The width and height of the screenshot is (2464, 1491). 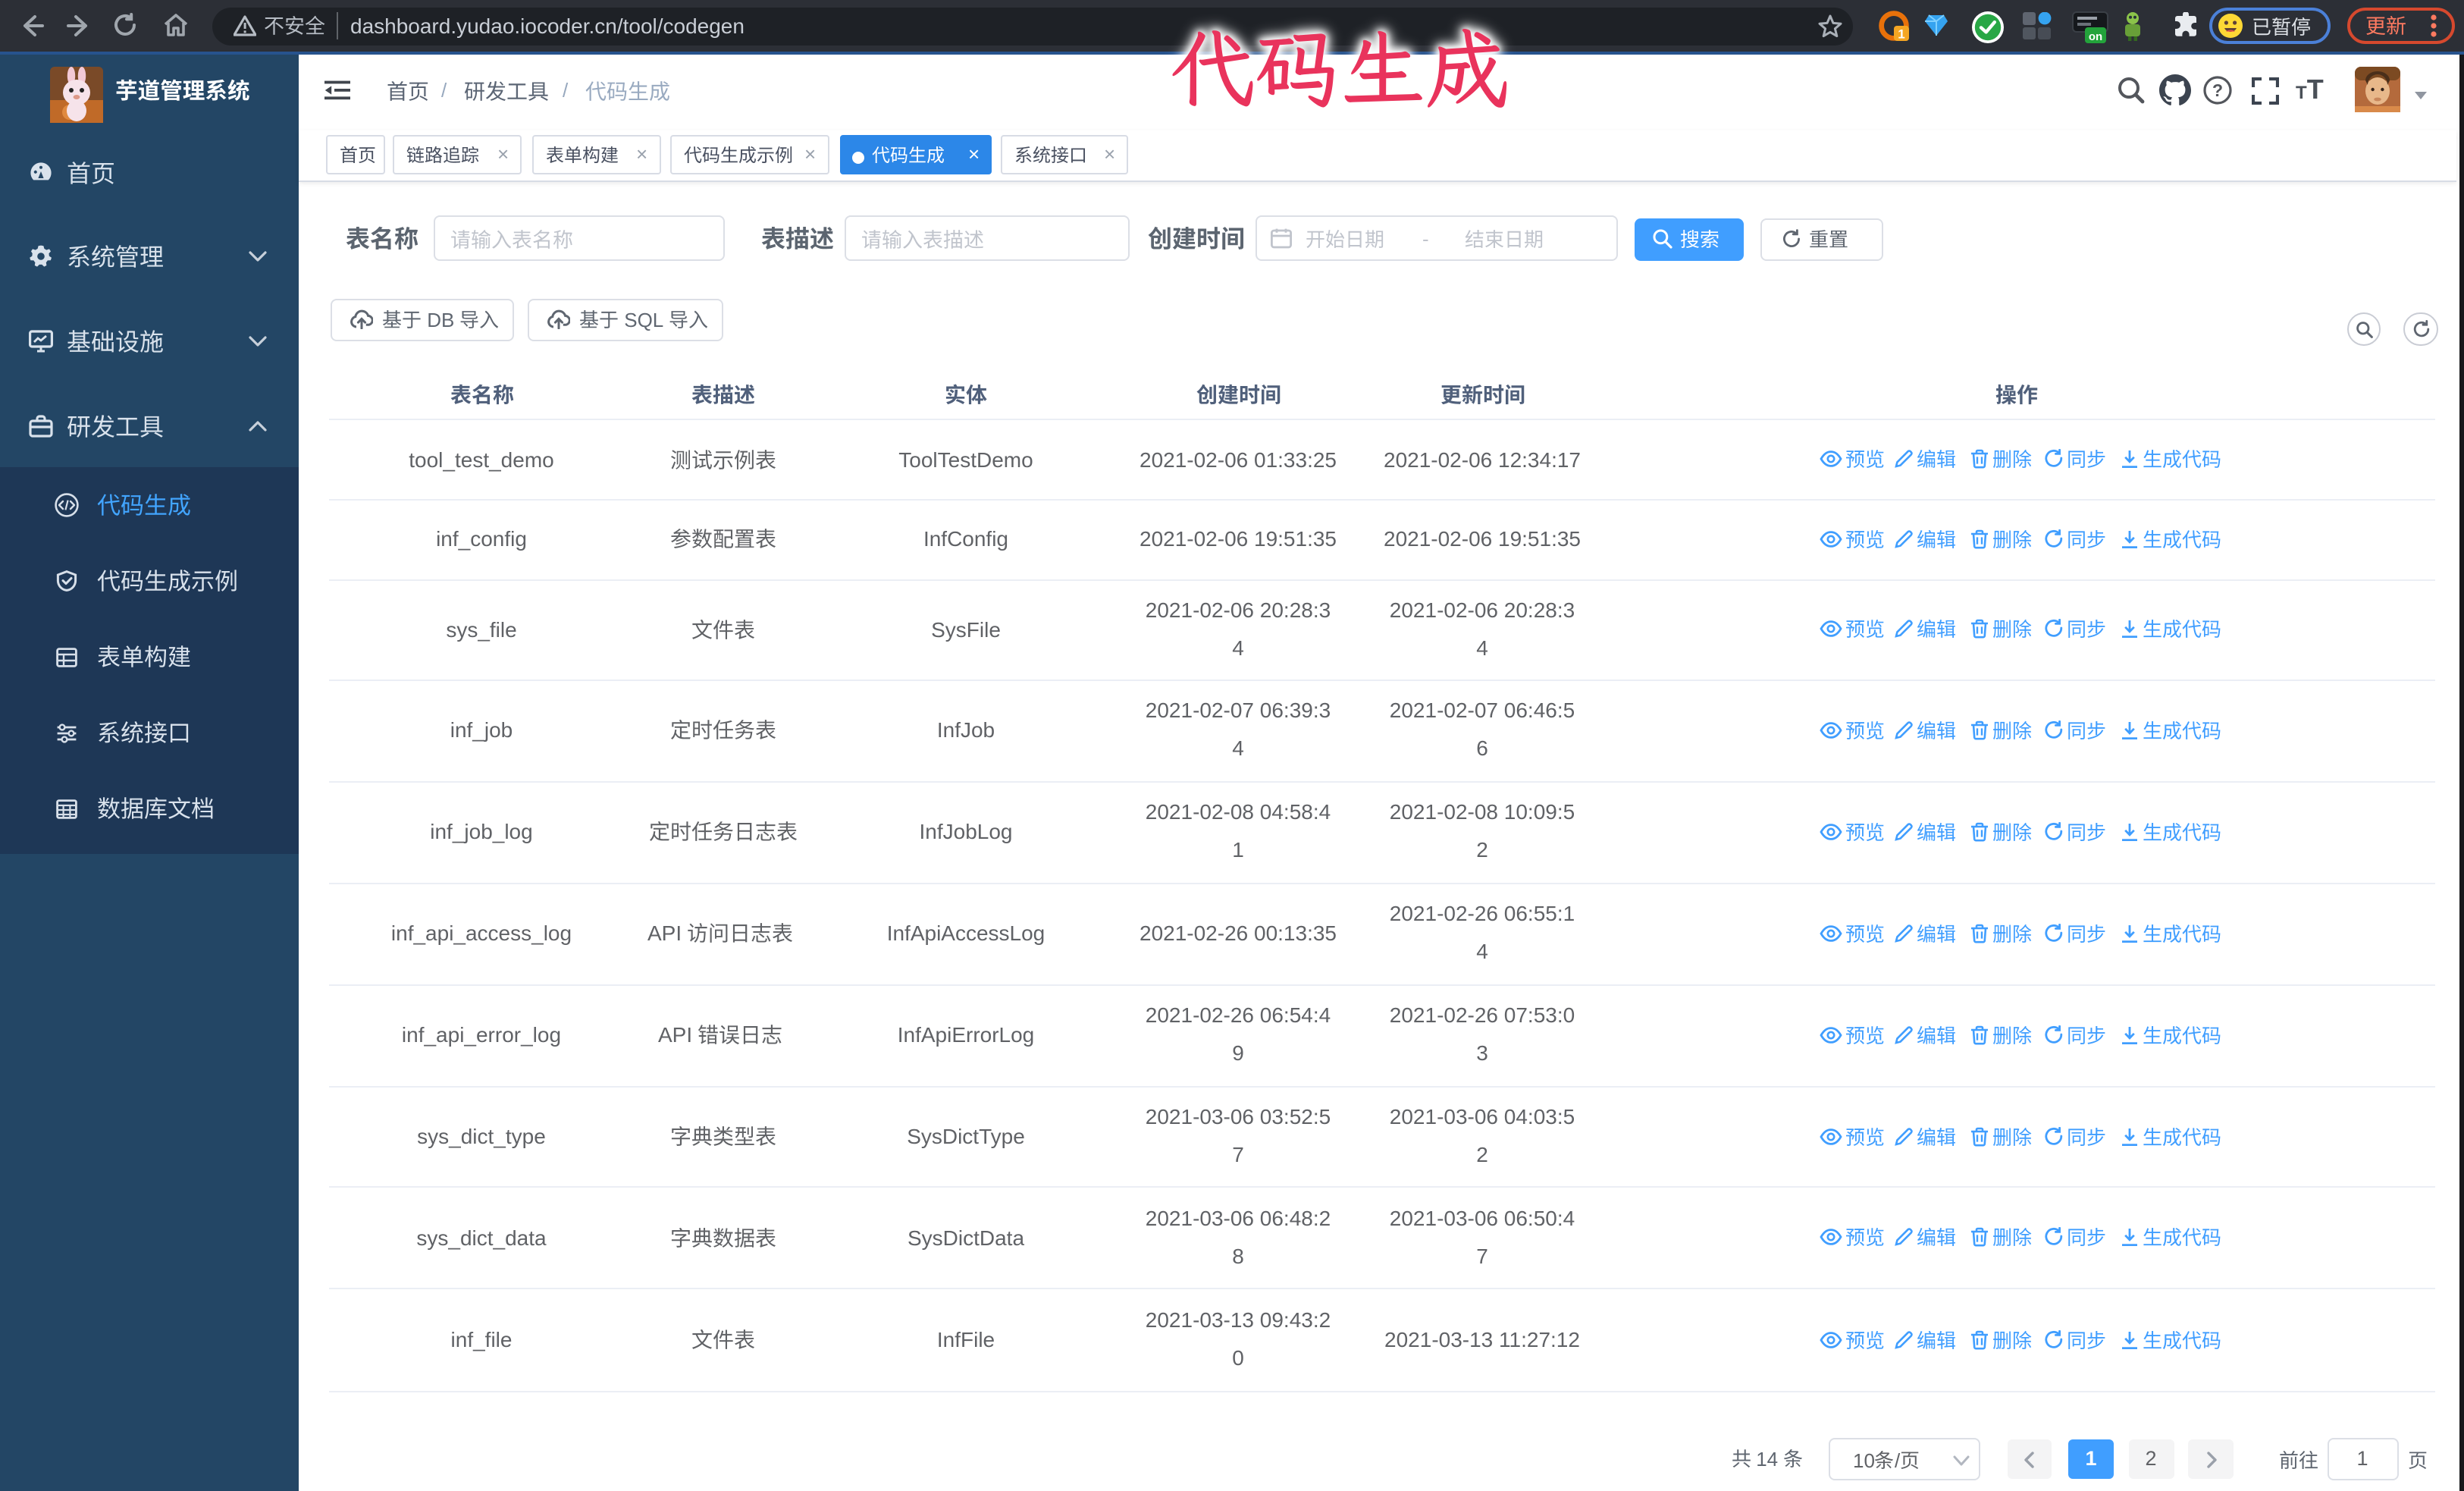 I want to click on svg-text: 1, so click(x=1901, y=34).